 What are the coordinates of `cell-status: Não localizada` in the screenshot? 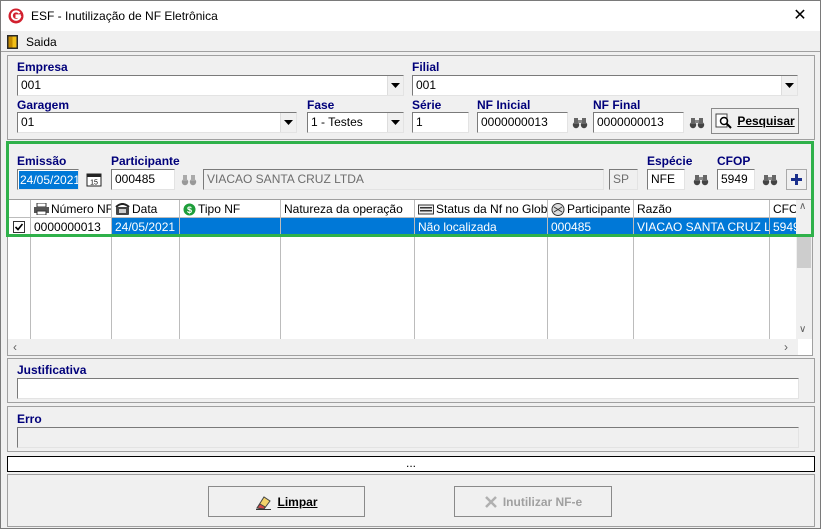 It's located at (481, 227).